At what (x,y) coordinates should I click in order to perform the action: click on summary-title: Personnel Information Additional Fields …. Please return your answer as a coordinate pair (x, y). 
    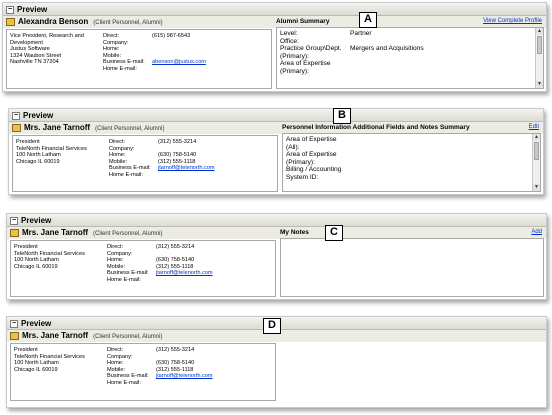
    Looking at the image, I should click on (376, 127).